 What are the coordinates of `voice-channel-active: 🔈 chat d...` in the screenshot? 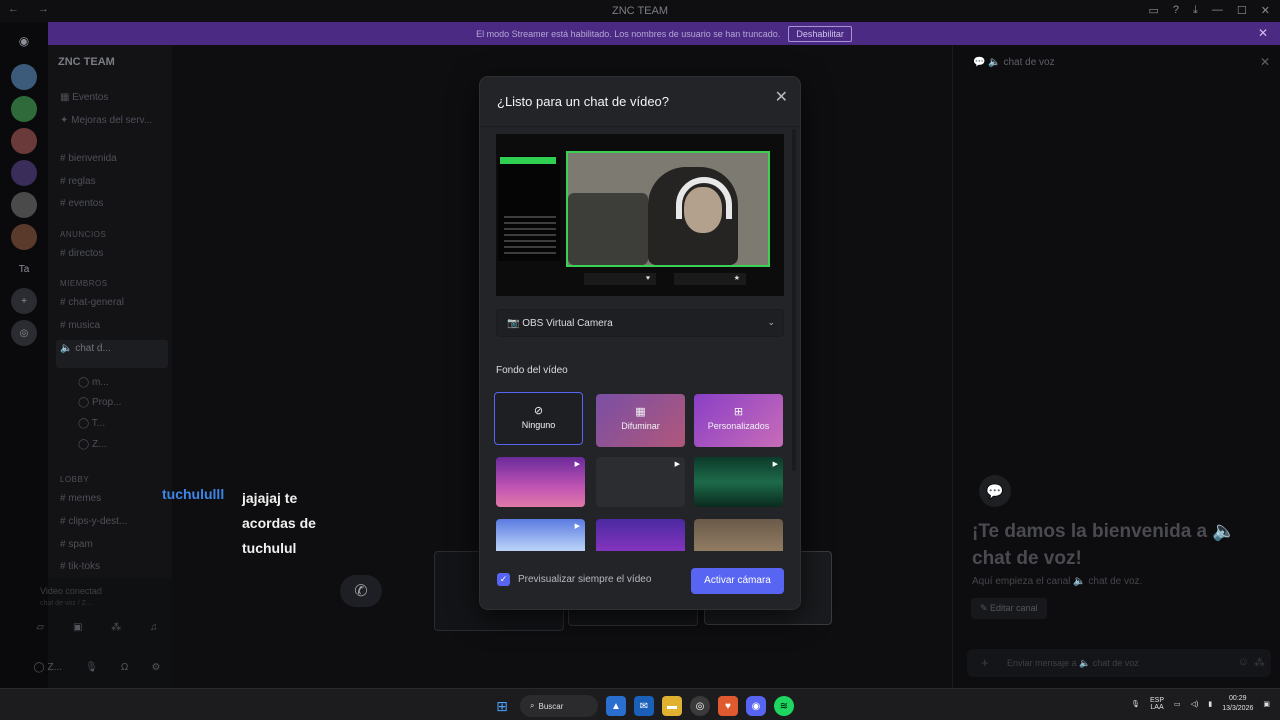 It's located at (112, 354).